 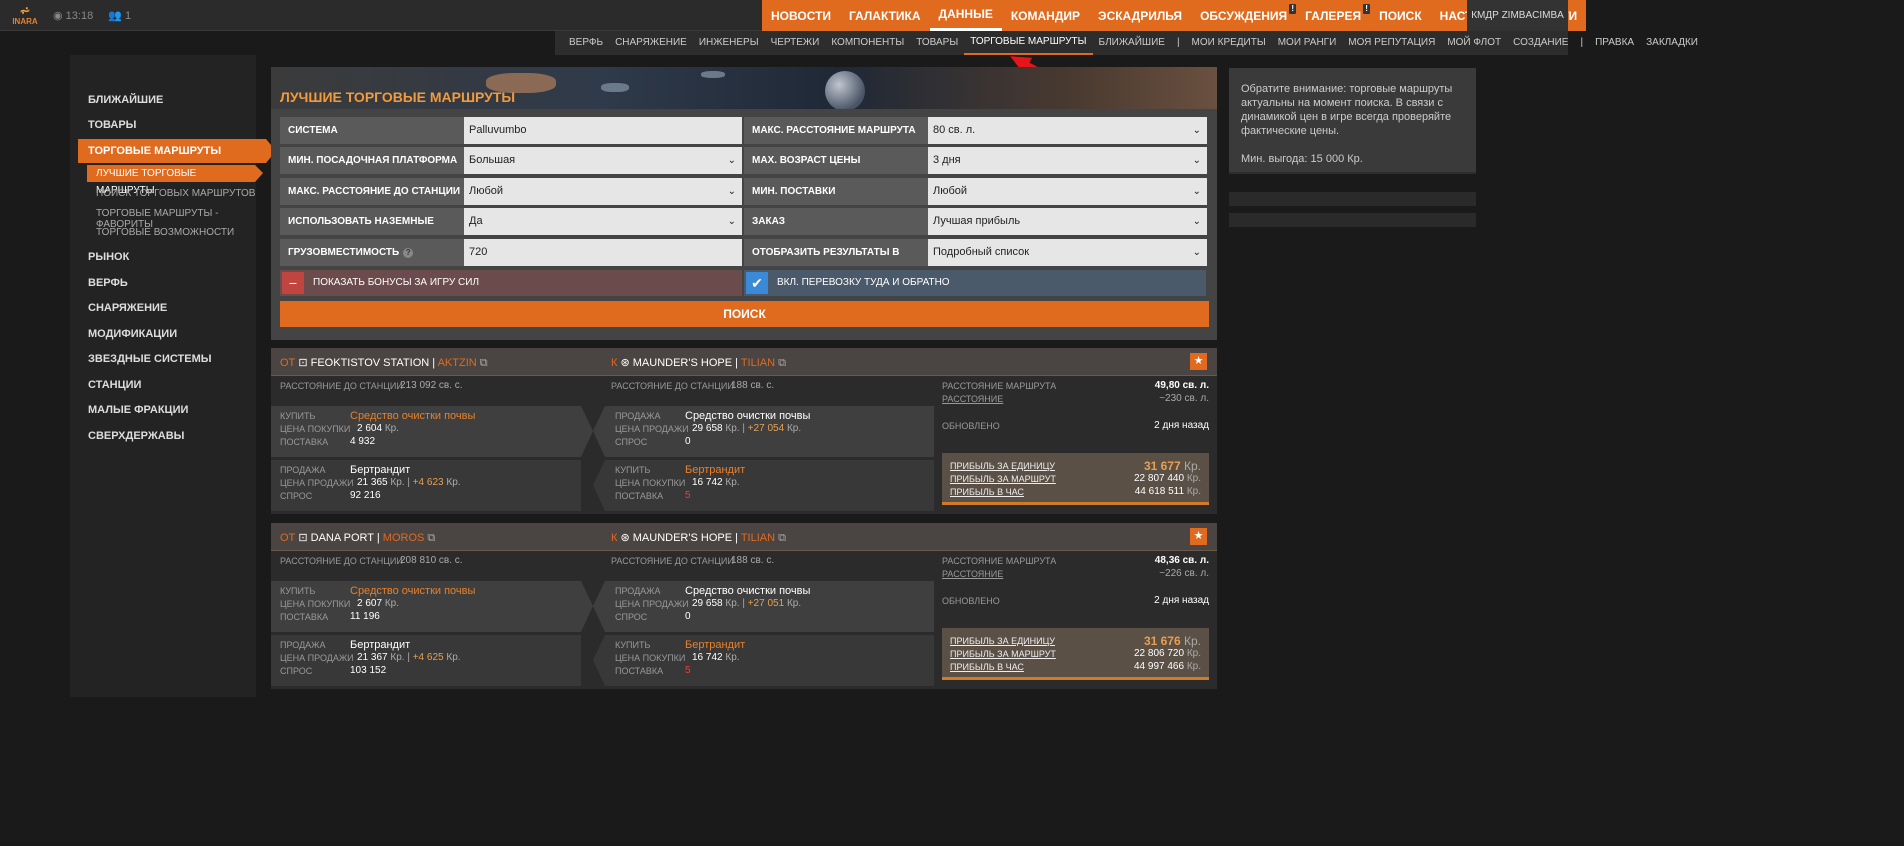 What do you see at coordinates (408, 253) in the screenshot?
I see `help-icon: ?` at bounding box center [408, 253].